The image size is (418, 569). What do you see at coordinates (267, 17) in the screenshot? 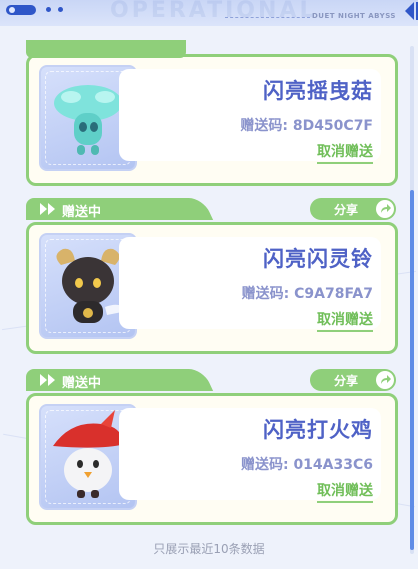
I see `header-divider` at bounding box center [267, 17].